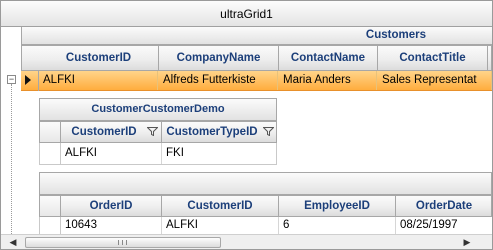 Image resolution: width=493 pixels, height=250 pixels. What do you see at coordinates (104, 132) in the screenshot?
I see `column-header-label: CustomerID` at bounding box center [104, 132].